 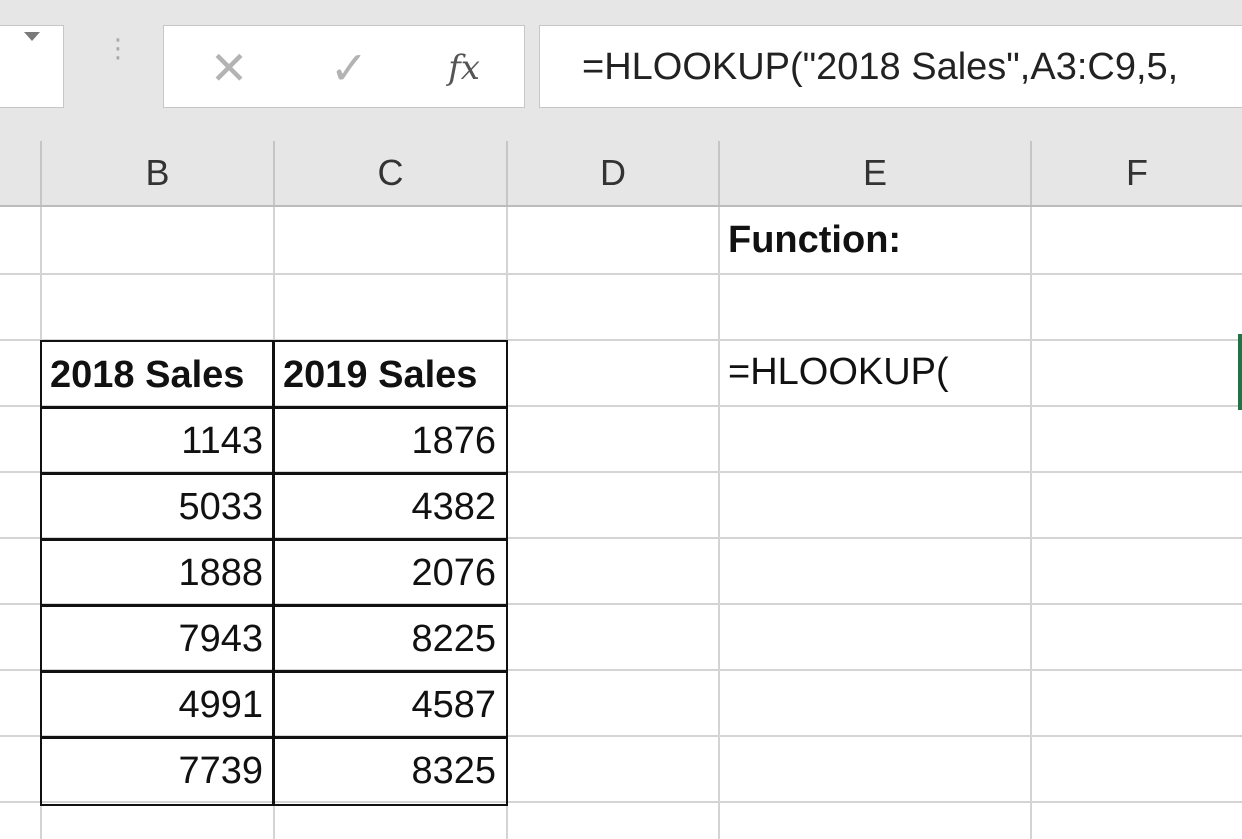 What do you see at coordinates (21, 173) in the screenshot?
I see `column-header-a-partial` at bounding box center [21, 173].